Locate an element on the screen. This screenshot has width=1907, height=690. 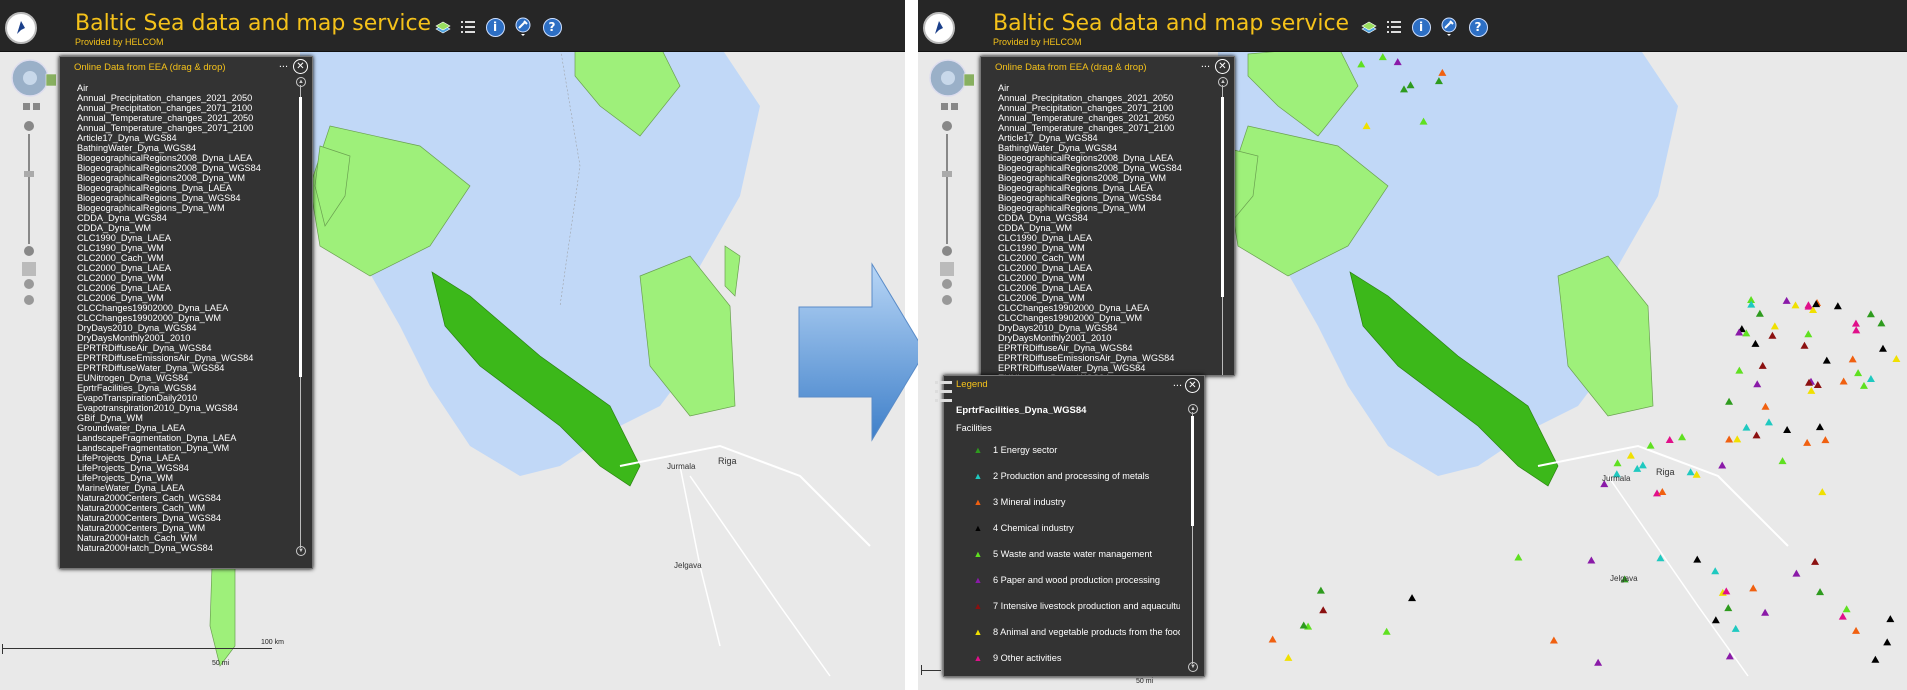
eea-layer-item: EprtrFacilities_Dyna_WGS84 is located at coordinates (182, 388).